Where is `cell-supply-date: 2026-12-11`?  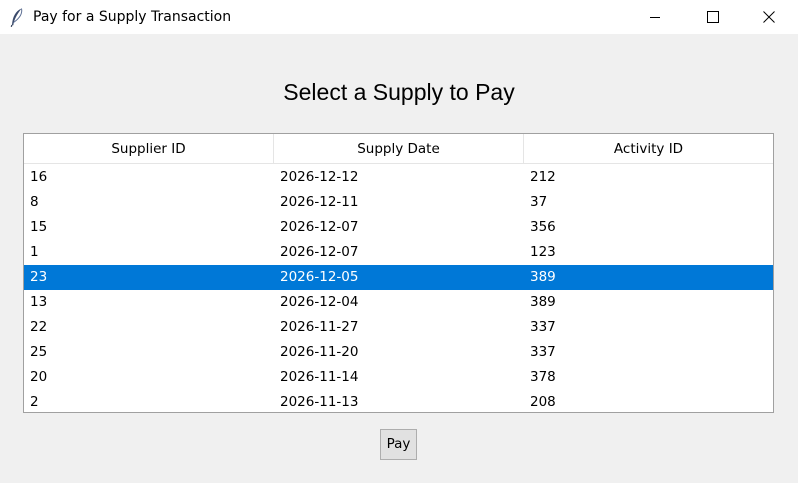
cell-supply-date: 2026-12-11 is located at coordinates (319, 202).